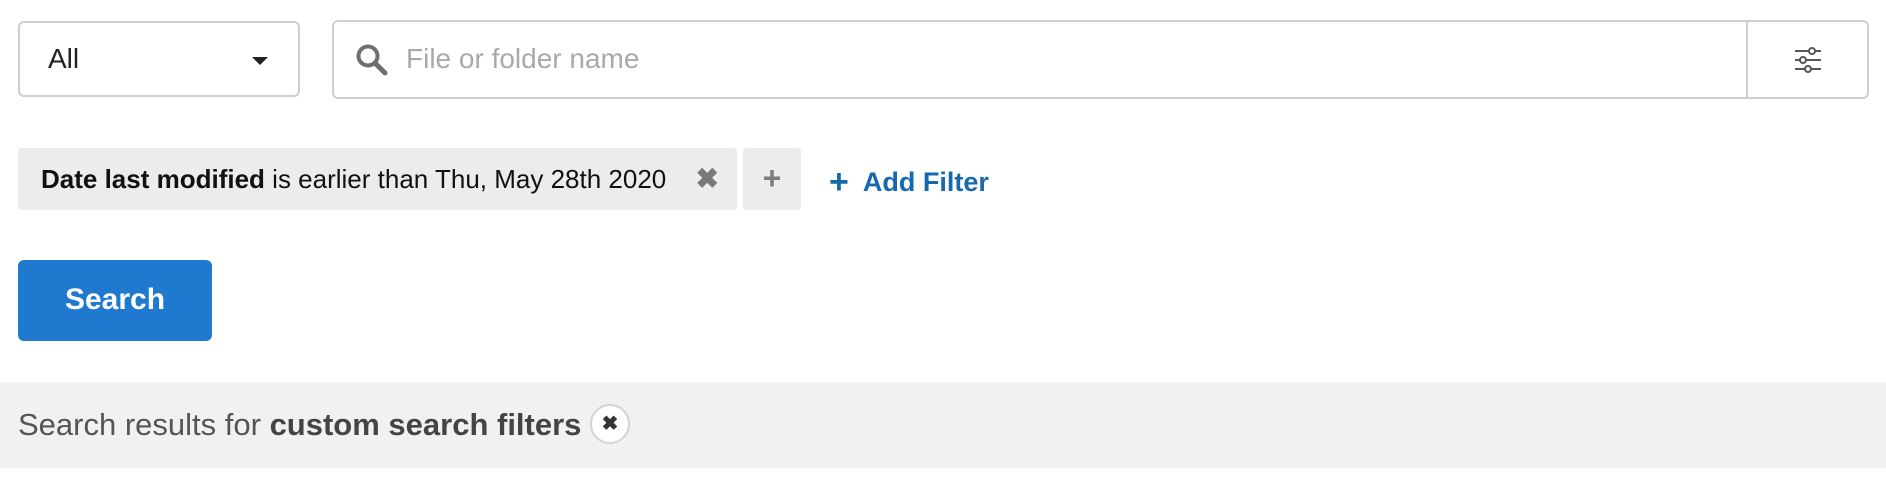 The width and height of the screenshot is (1886, 486). I want to click on search-settings-button, so click(1806, 59).